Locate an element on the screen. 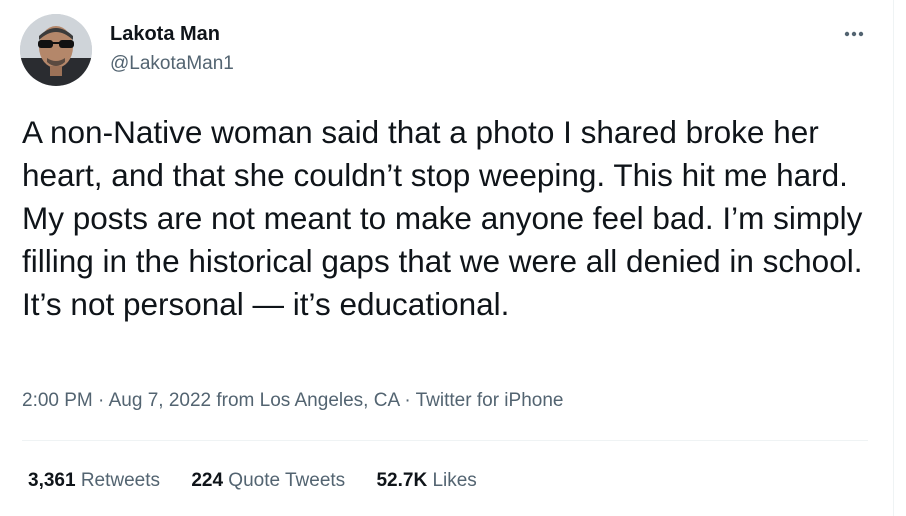 This screenshot has width=906, height=516. user-handle: @LakotaMan1 is located at coordinates (172, 64).